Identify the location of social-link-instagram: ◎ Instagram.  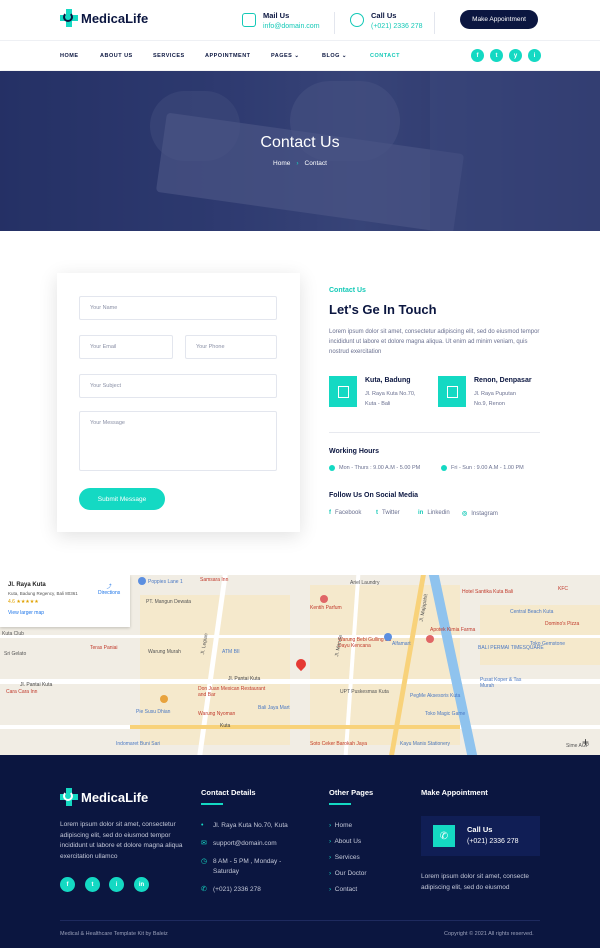
(480, 514).